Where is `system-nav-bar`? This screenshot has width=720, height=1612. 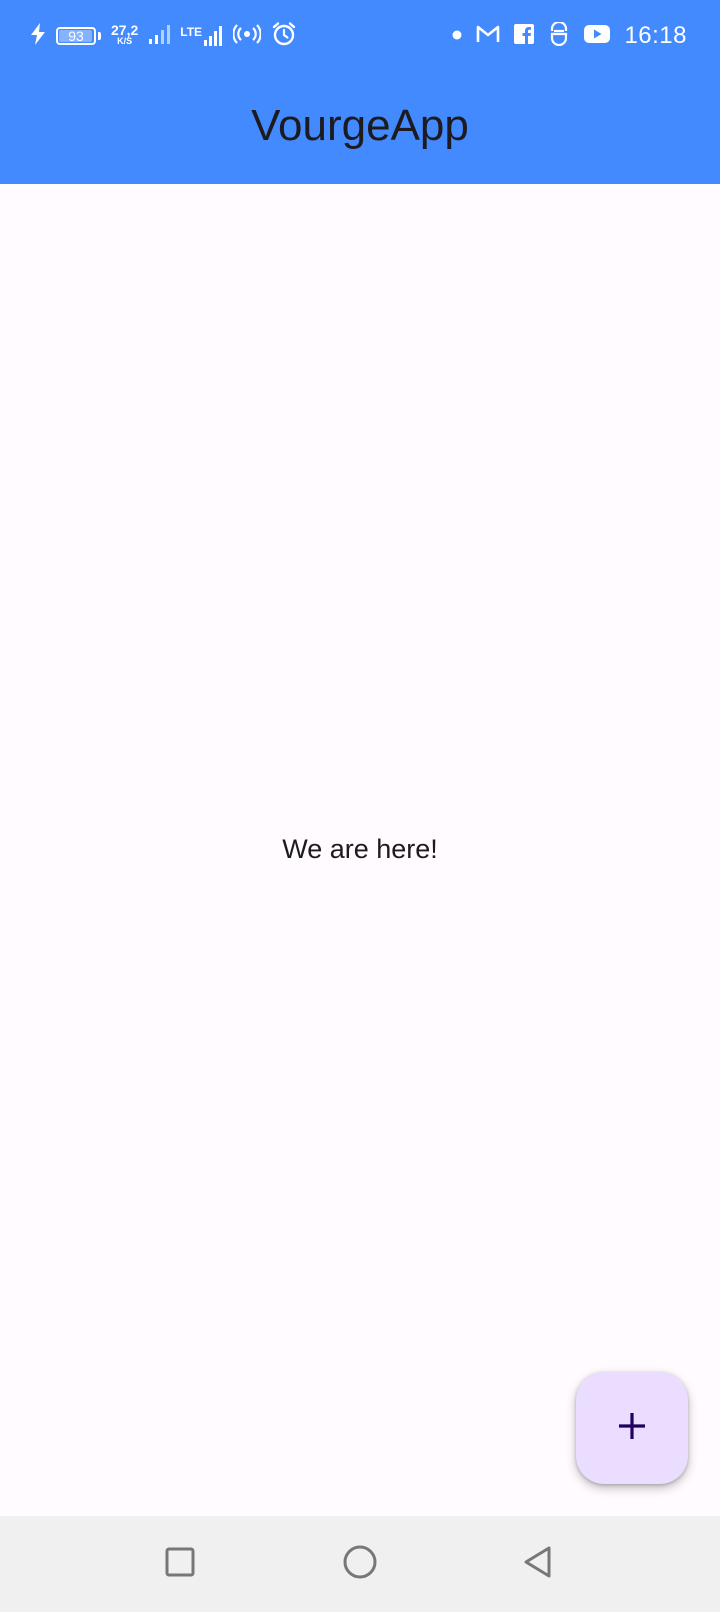
system-nav-bar is located at coordinates (360, 1564).